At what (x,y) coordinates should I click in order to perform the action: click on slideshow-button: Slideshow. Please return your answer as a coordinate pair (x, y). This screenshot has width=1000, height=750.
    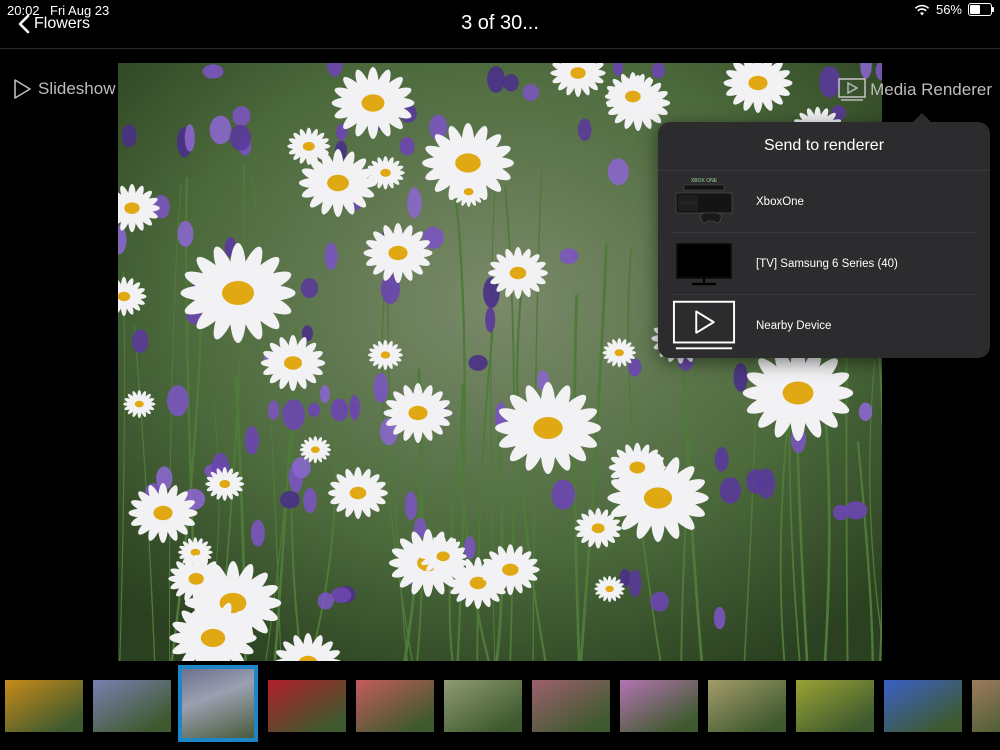
    Looking at the image, I should click on (64, 89).